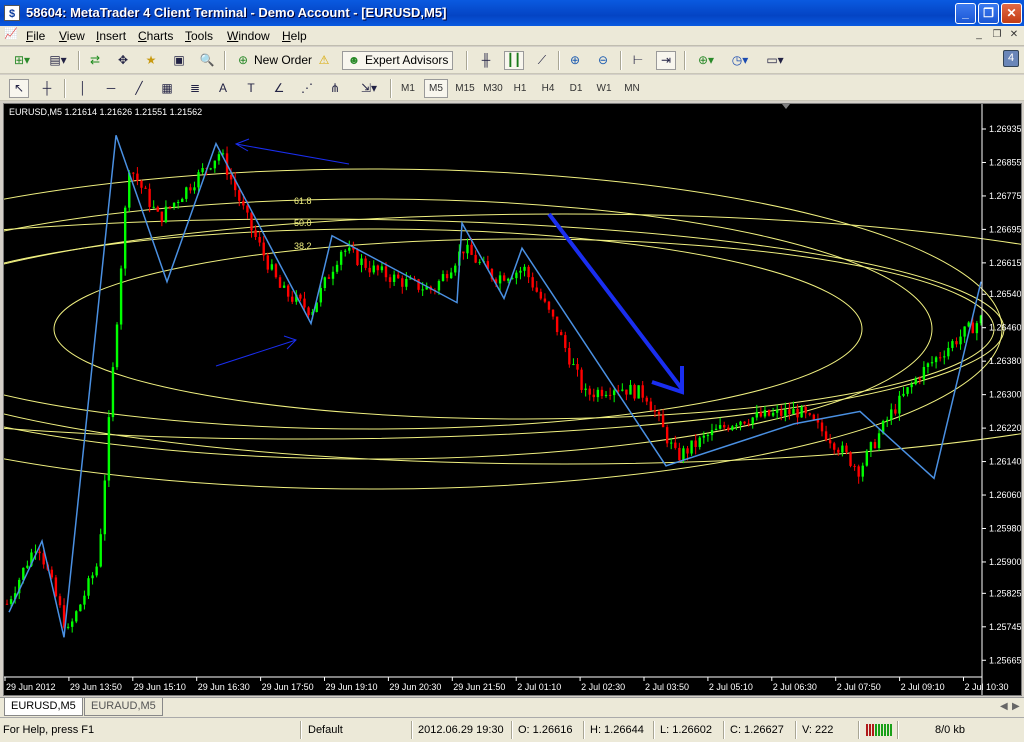 The image size is (1024, 742). What do you see at coordinates (997, 35) in the screenshot?
I see `mdi-restore-icon: ❐` at bounding box center [997, 35].